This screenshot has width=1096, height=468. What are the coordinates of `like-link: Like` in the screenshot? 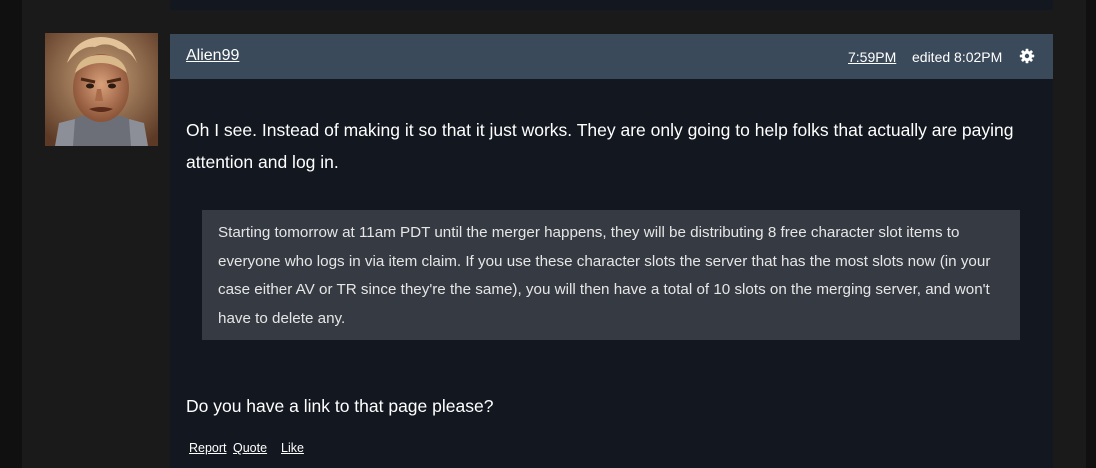 It's located at (292, 448).